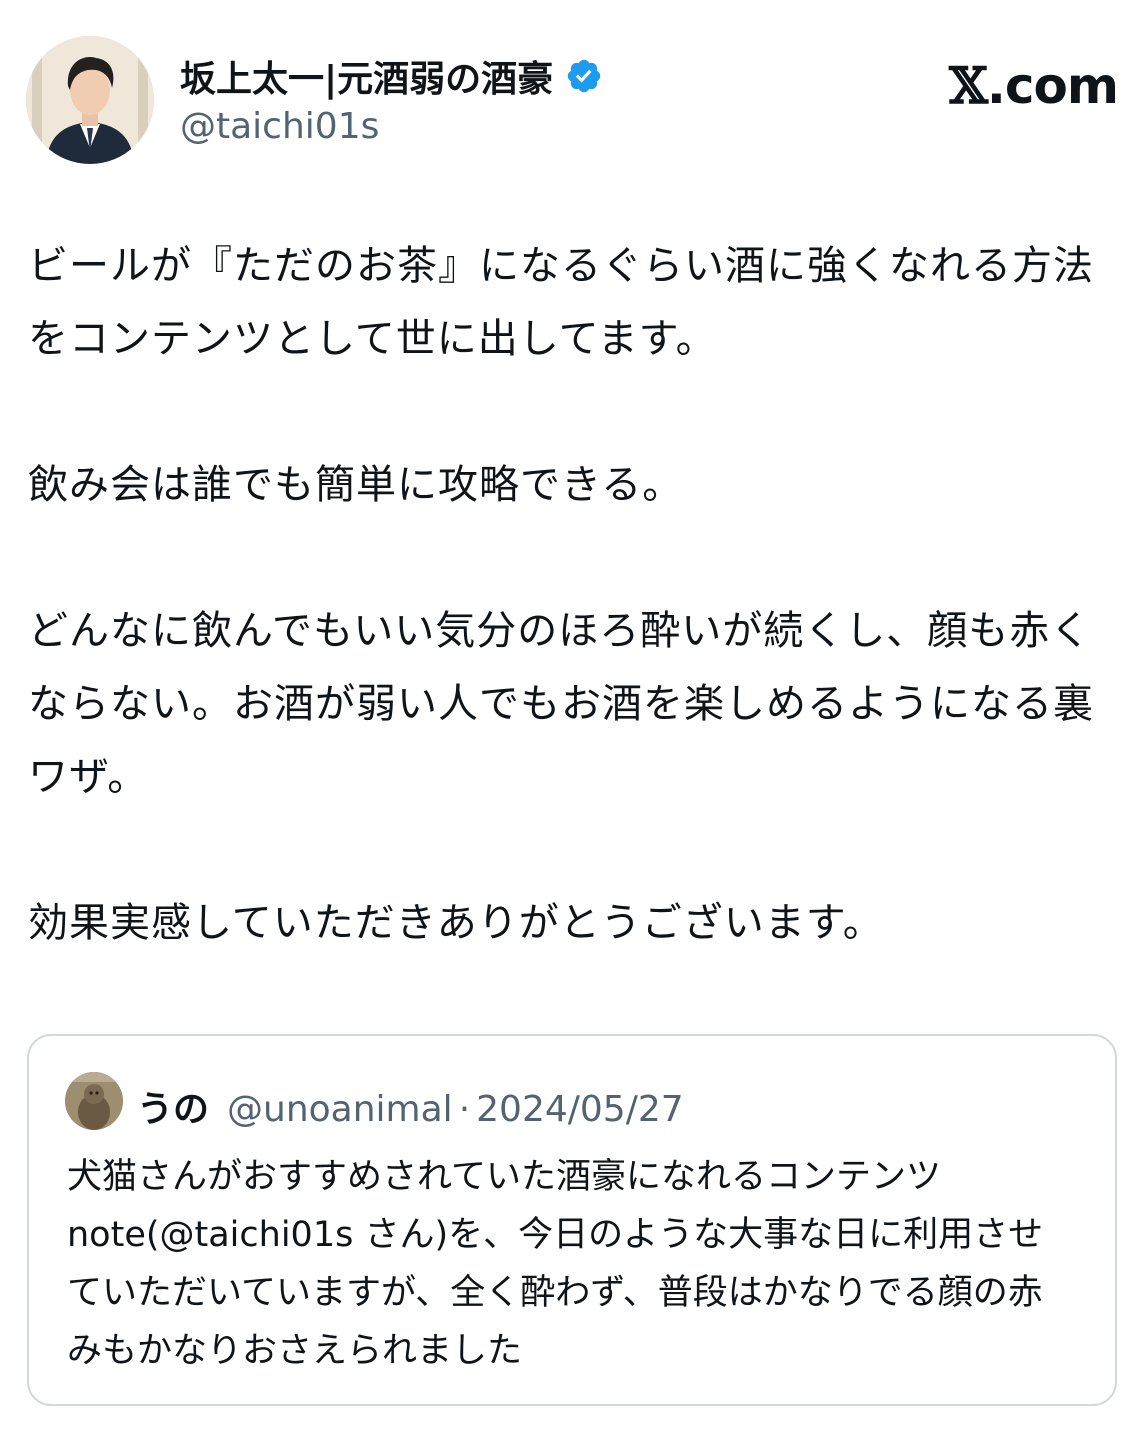 Image resolution: width=1146 pixels, height=1429 pixels. I want to click on verified-badge-icon, so click(584, 76).